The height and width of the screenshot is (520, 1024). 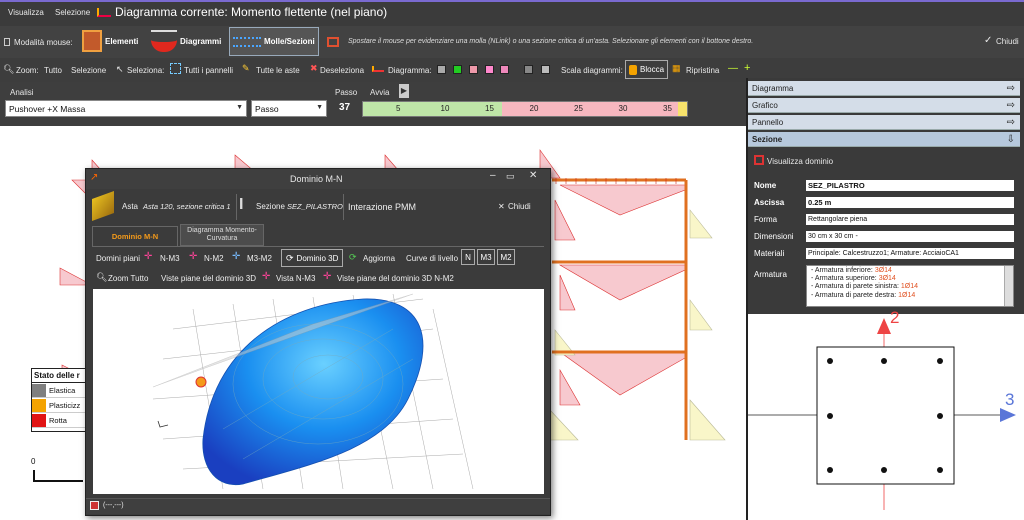 I want to click on n-m3-button: N-M3, so click(x=170, y=258).